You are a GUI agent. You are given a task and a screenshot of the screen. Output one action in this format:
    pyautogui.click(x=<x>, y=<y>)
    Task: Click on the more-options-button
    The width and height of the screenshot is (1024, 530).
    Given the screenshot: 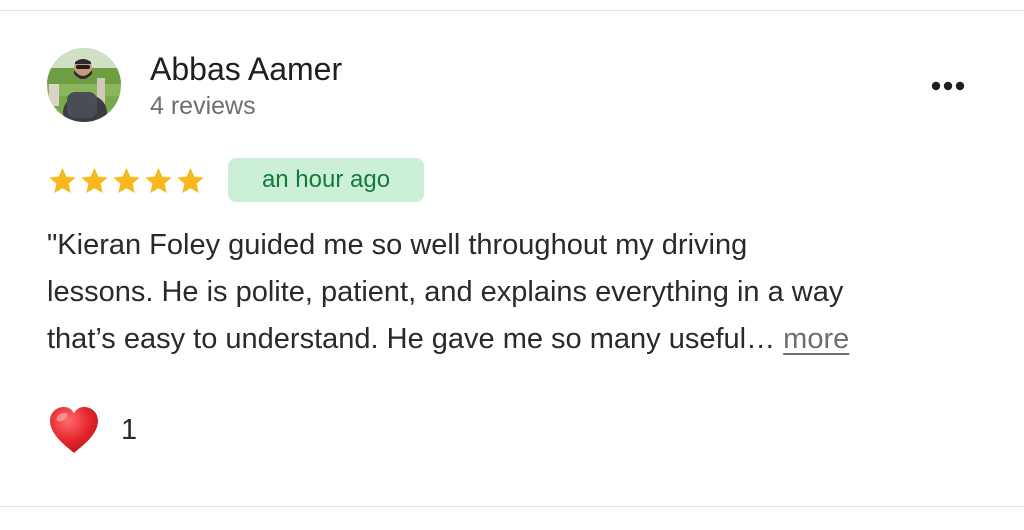 What is the action you would take?
    pyautogui.click(x=948, y=86)
    